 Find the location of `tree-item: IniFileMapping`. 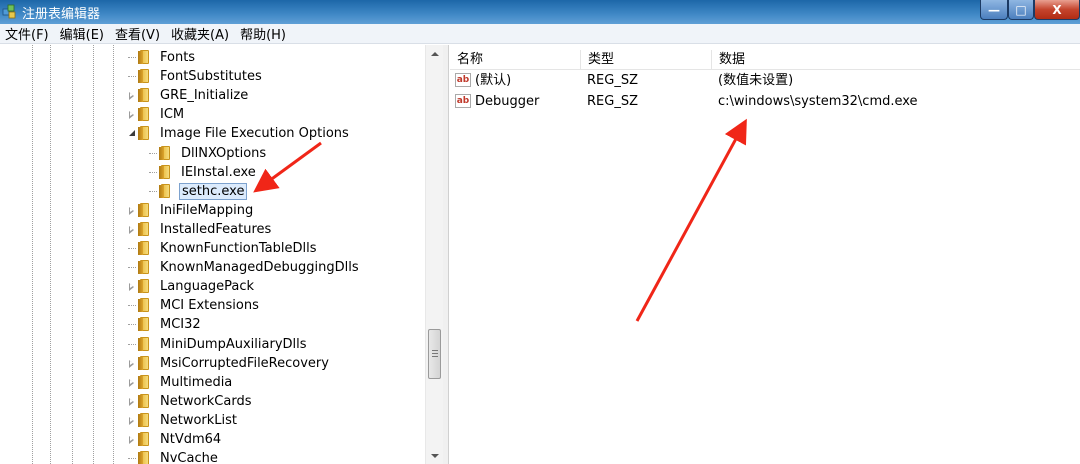

tree-item: IniFileMapping is located at coordinates (212, 210).